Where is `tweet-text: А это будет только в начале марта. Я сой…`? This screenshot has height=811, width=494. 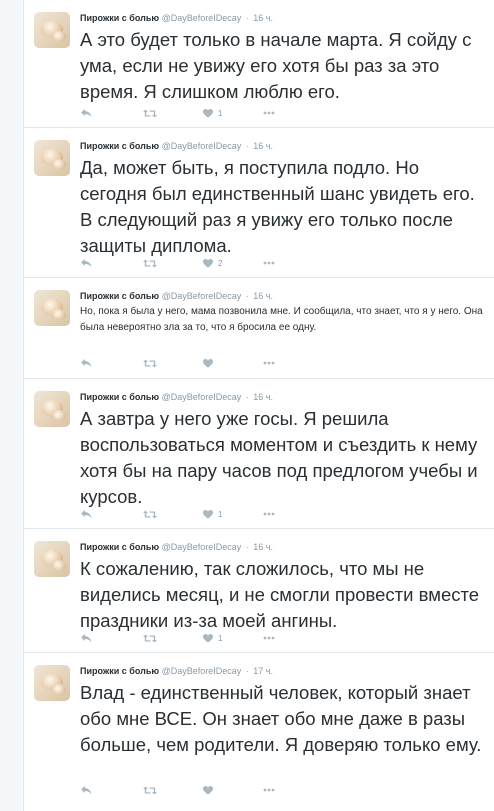 tweet-text: А это будет только в начале марта. Я сой… is located at coordinates (276, 65).